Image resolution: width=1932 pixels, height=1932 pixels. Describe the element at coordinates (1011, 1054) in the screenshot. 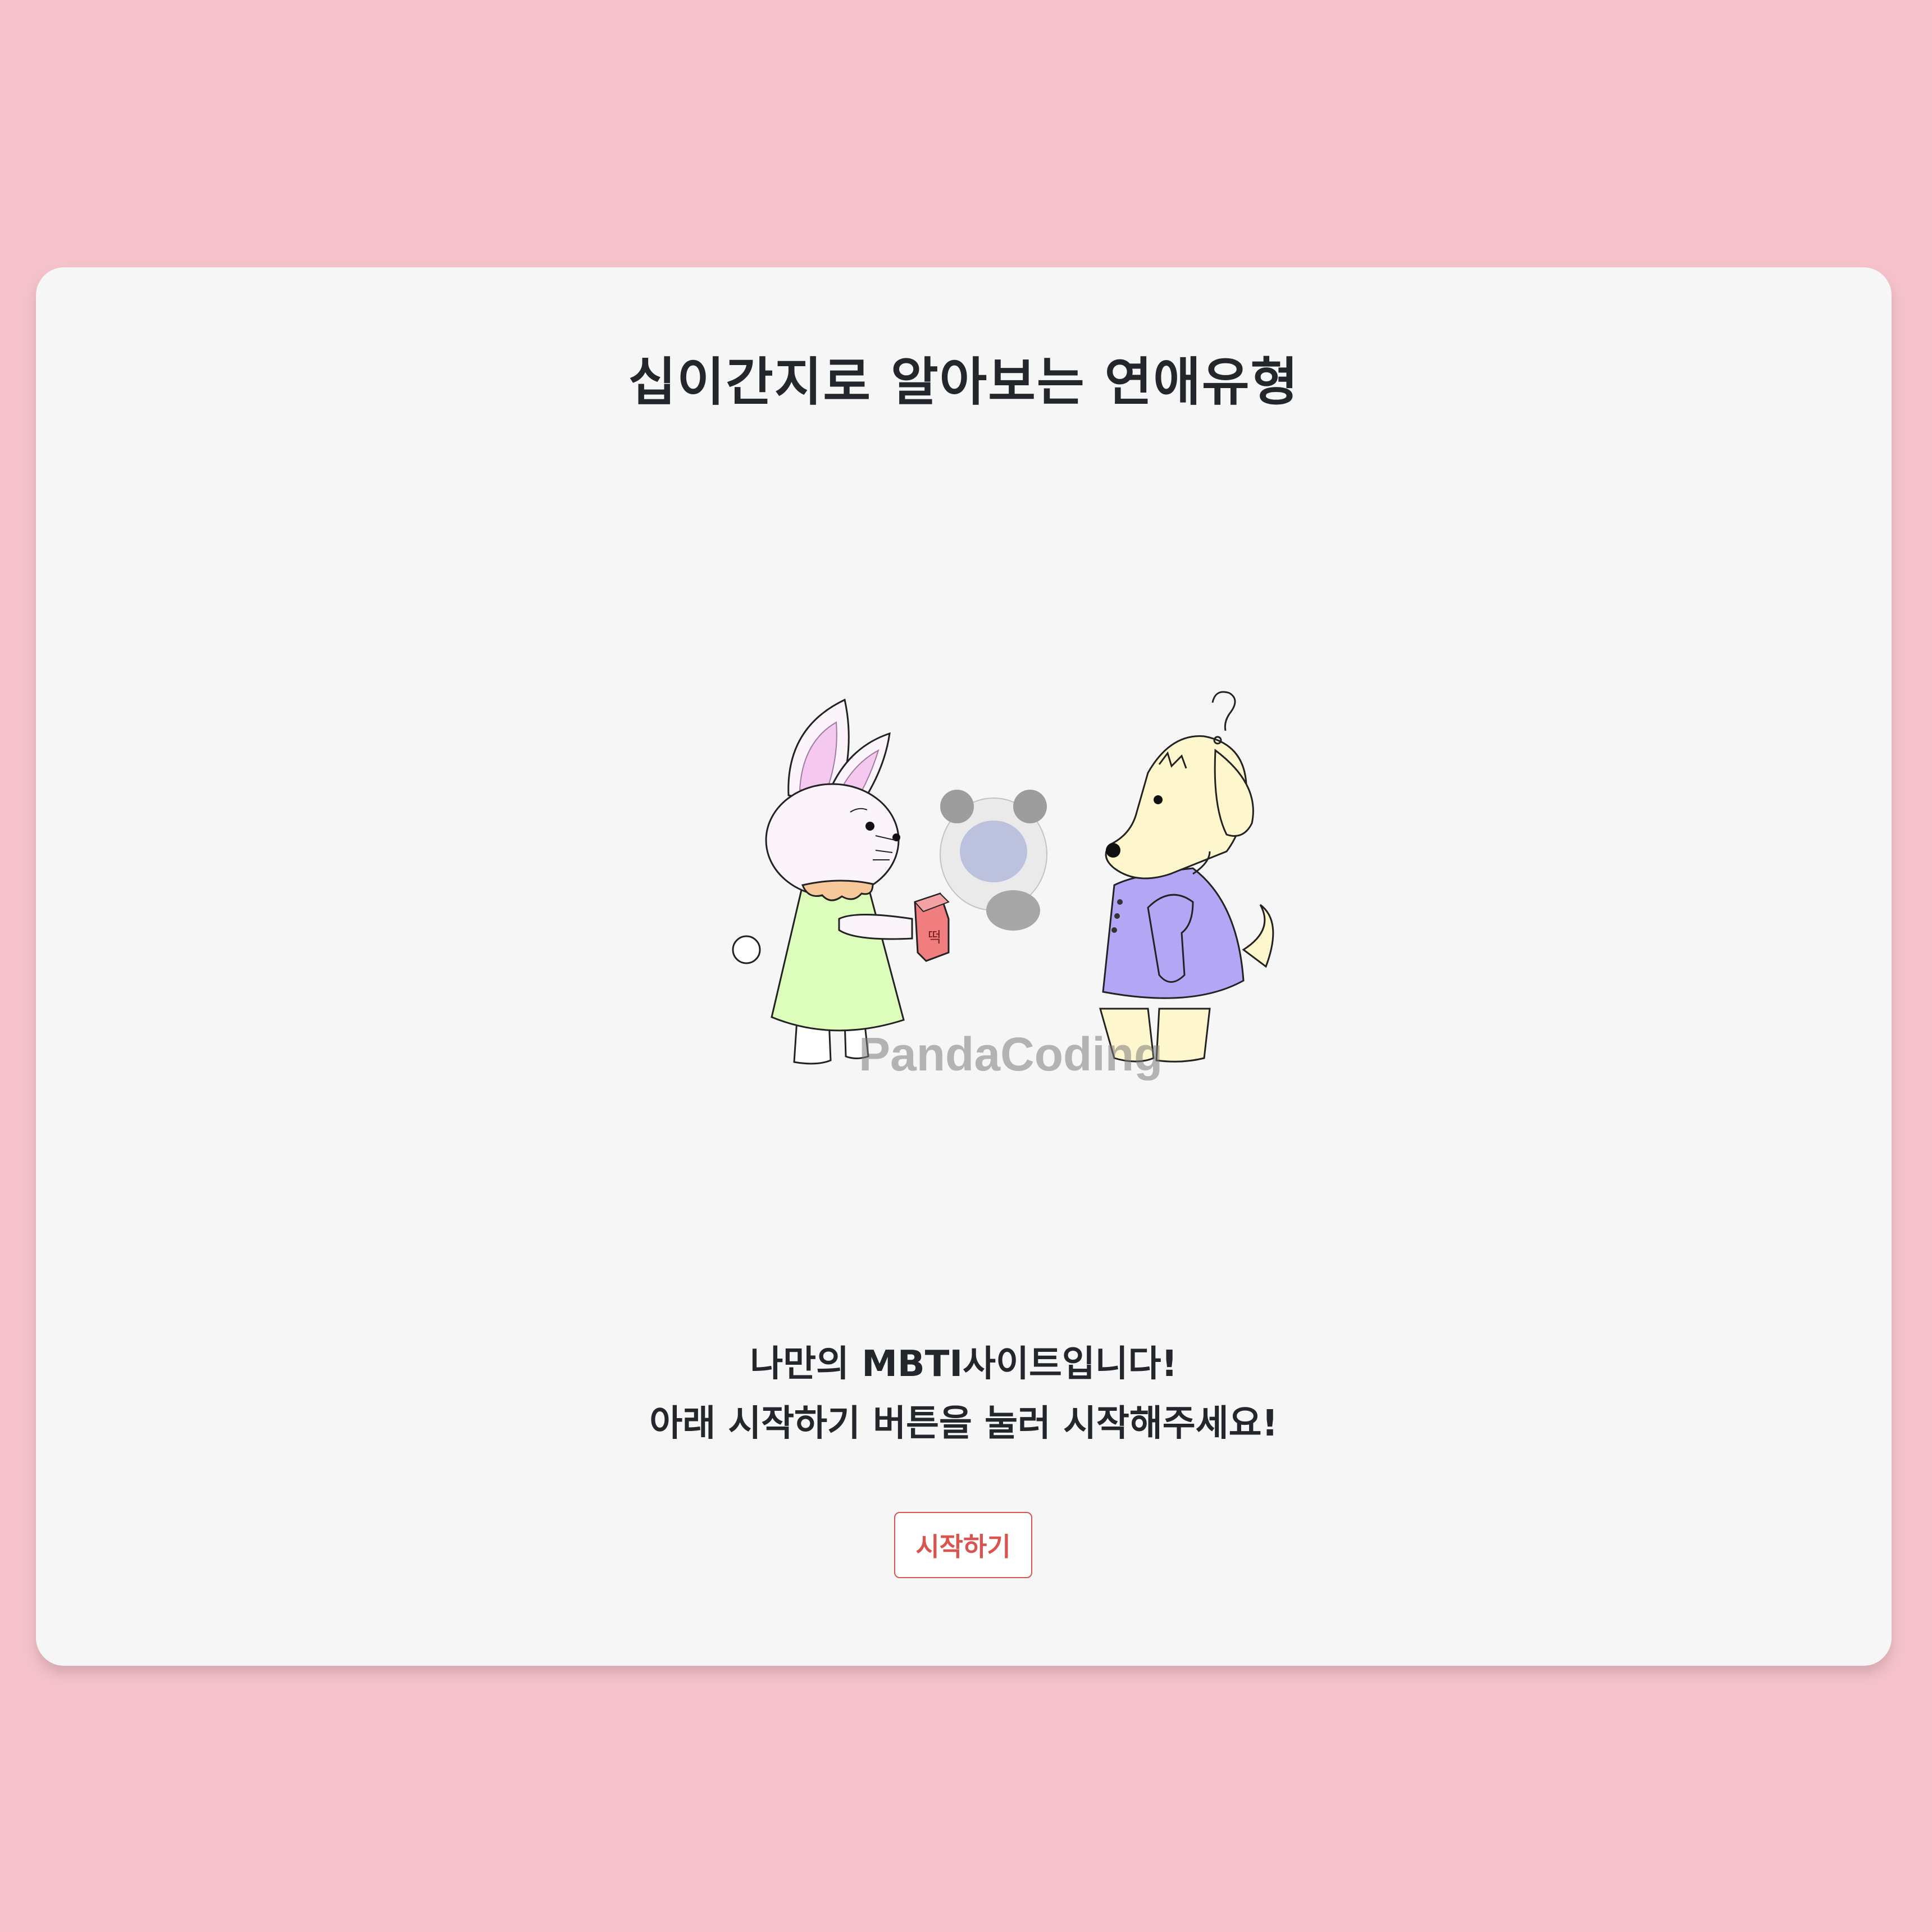

I see `watermark-text: PandaCoding` at that location.